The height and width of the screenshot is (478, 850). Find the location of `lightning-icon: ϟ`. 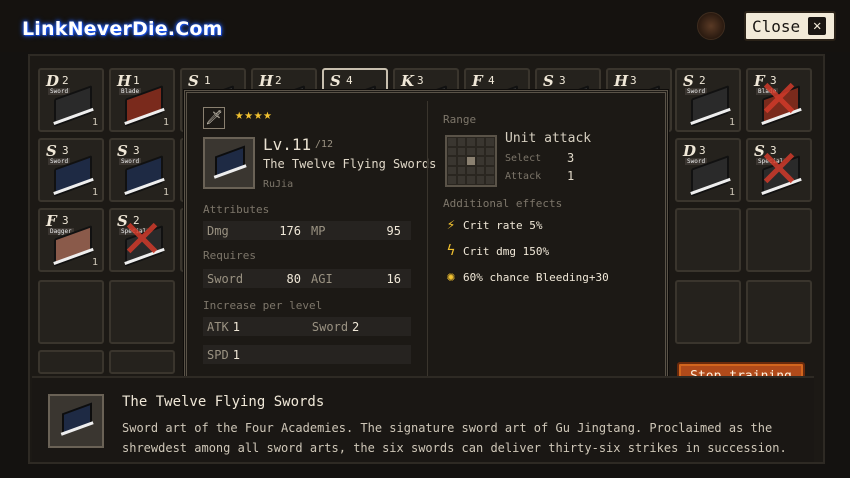

lightning-icon: ϟ is located at coordinates (451, 251).